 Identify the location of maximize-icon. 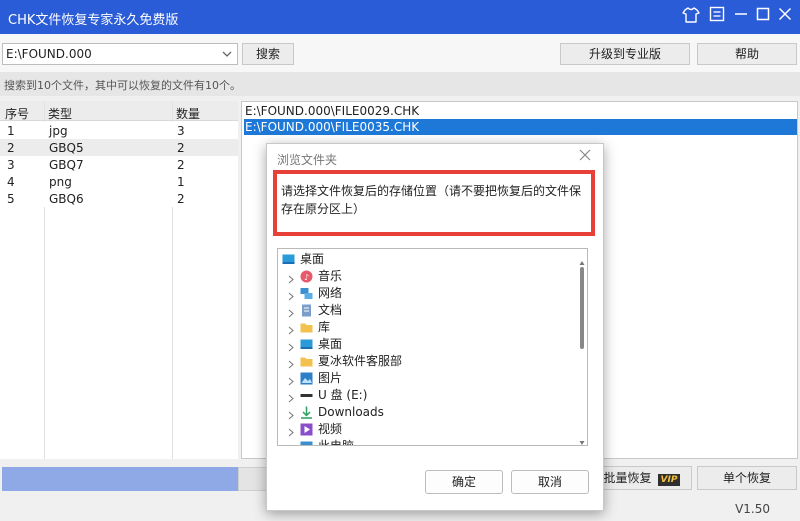
(763, 17).